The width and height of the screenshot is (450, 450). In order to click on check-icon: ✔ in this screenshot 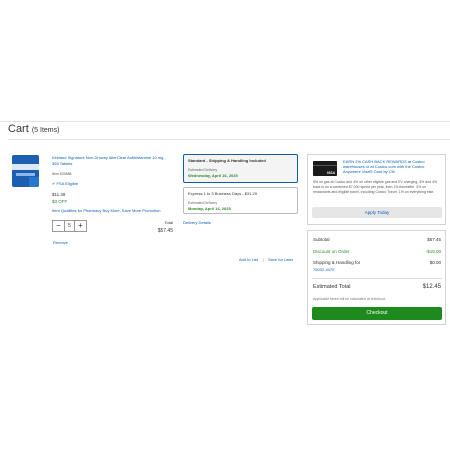, I will do `click(54, 183)`.